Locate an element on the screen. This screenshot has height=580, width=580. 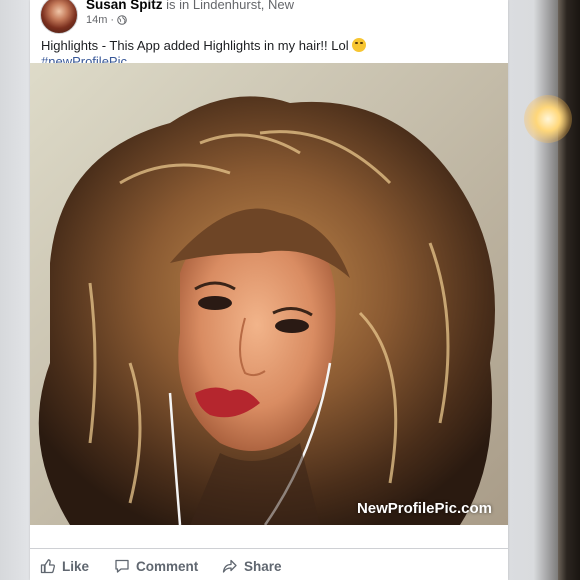
share-label: Share is located at coordinates (263, 566).